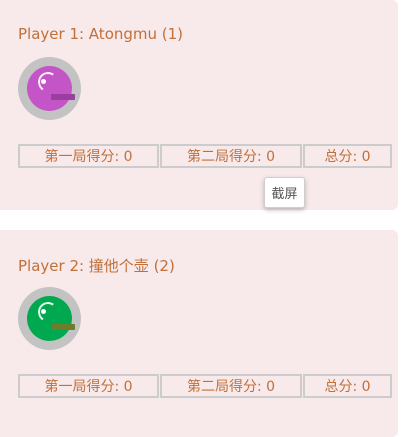  What do you see at coordinates (347, 386) in the screenshot?
I see `player-2-total-score: 总分: 0` at bounding box center [347, 386].